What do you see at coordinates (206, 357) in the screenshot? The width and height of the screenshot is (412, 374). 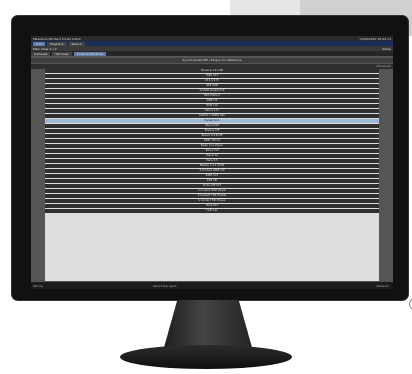 I see `monitor-stand-base` at bounding box center [206, 357].